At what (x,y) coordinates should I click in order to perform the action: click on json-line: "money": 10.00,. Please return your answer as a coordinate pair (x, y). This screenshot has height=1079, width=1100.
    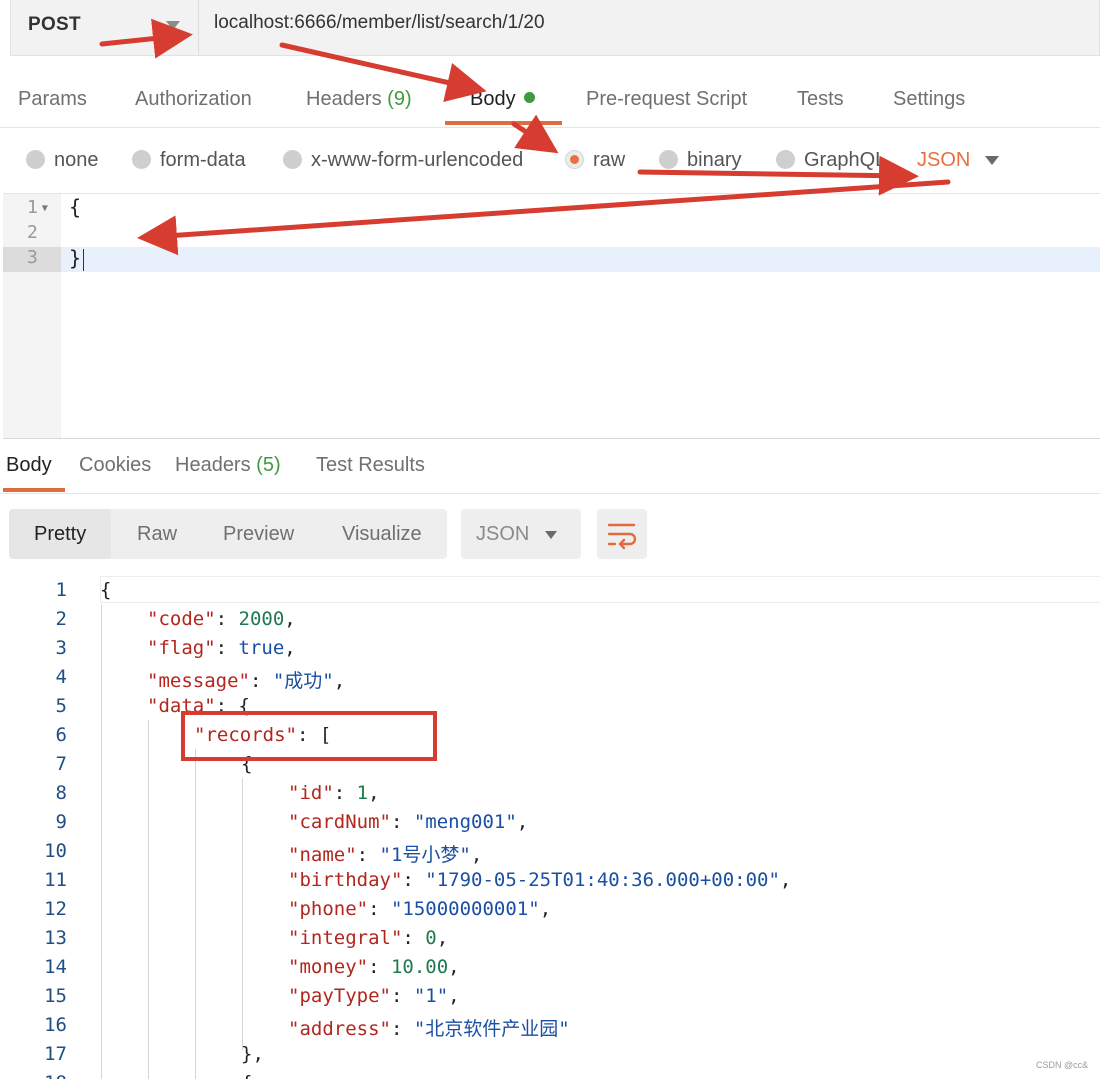
    Looking at the image, I should click on (374, 967).